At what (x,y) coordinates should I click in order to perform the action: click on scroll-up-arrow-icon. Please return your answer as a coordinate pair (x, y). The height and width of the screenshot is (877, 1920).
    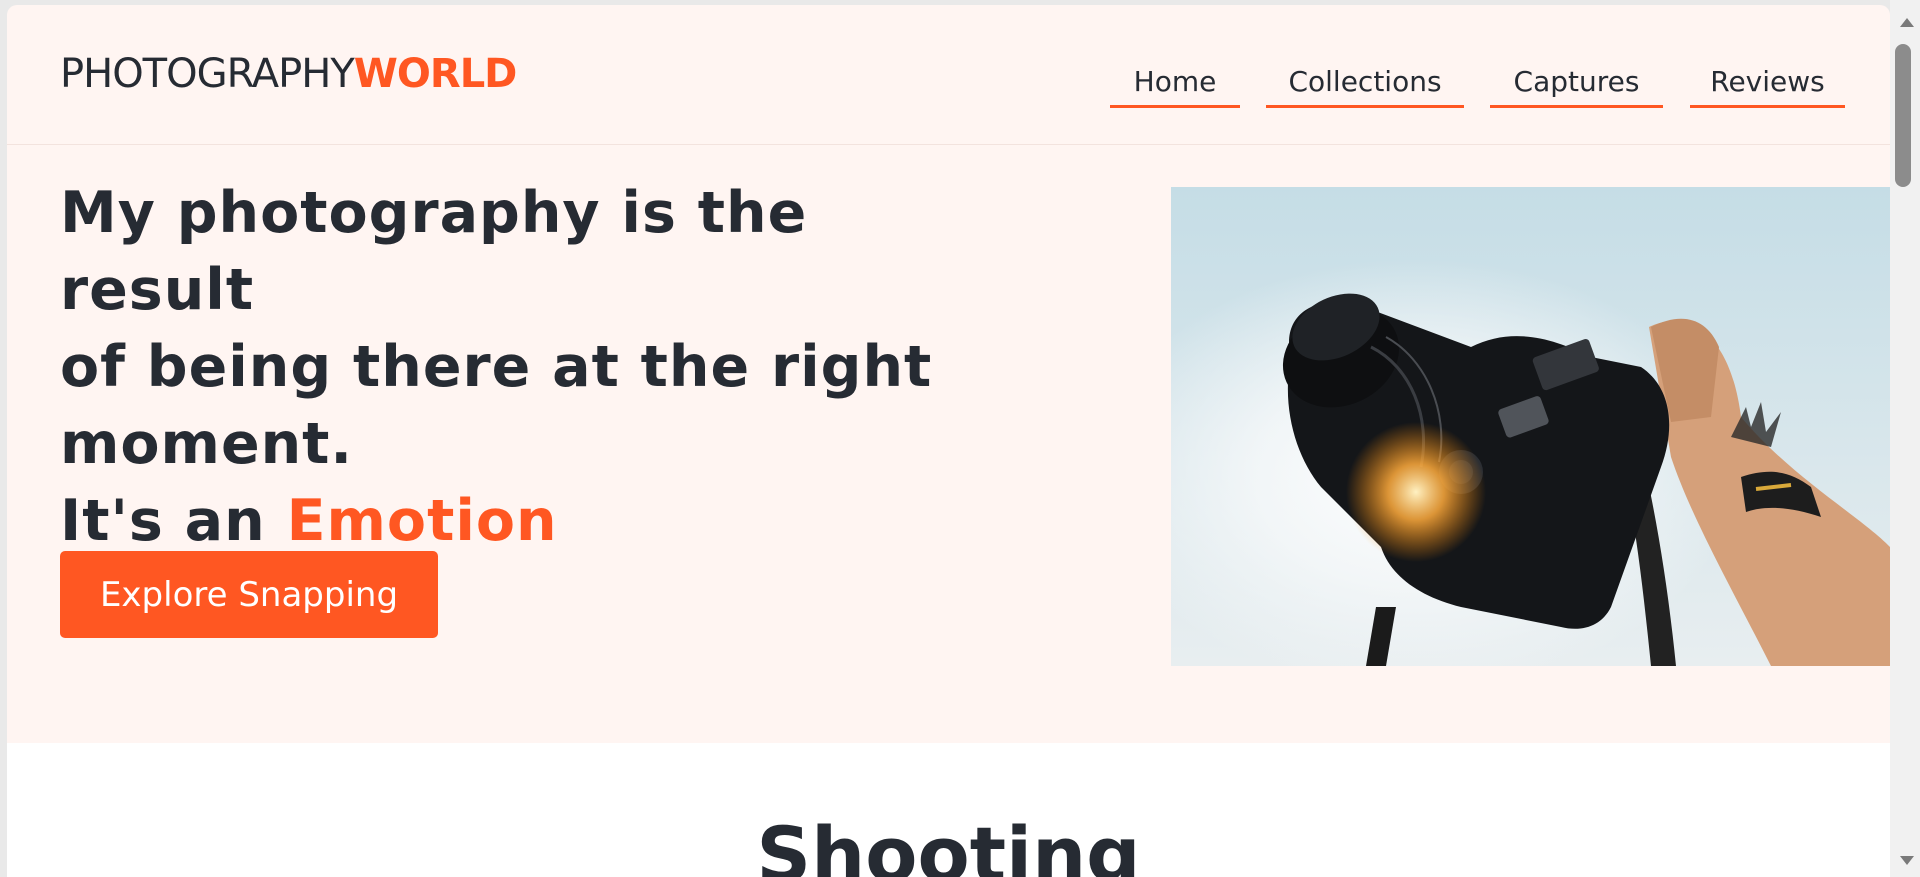
    Looking at the image, I should click on (1907, 22).